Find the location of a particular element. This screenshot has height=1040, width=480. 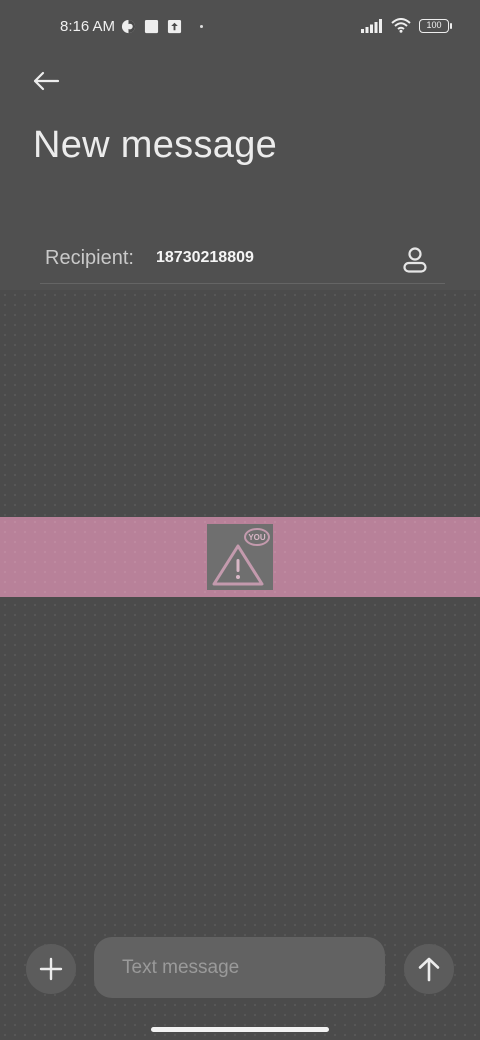

person-icon is located at coordinates (415, 260).